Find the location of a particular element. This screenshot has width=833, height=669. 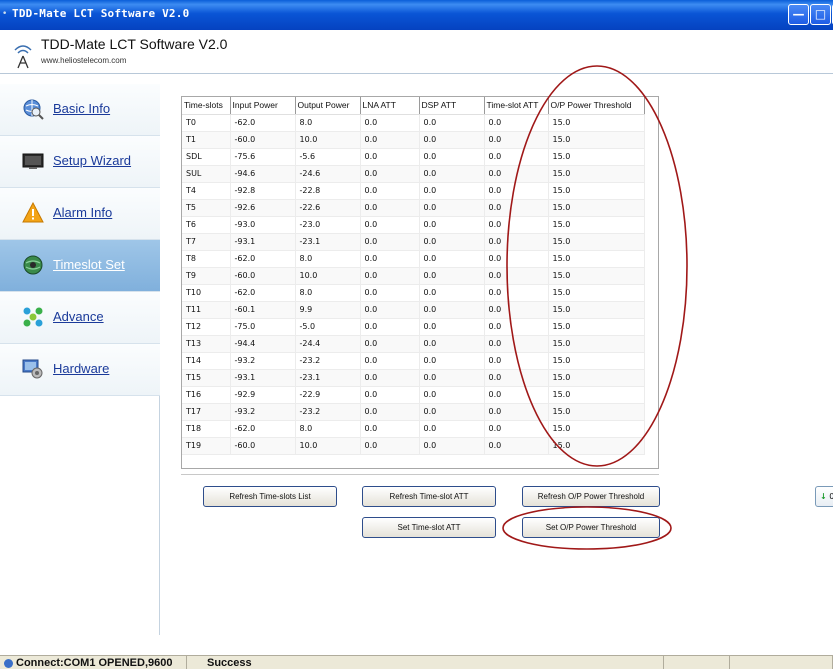

table-cell: T5 is located at coordinates (206, 208).